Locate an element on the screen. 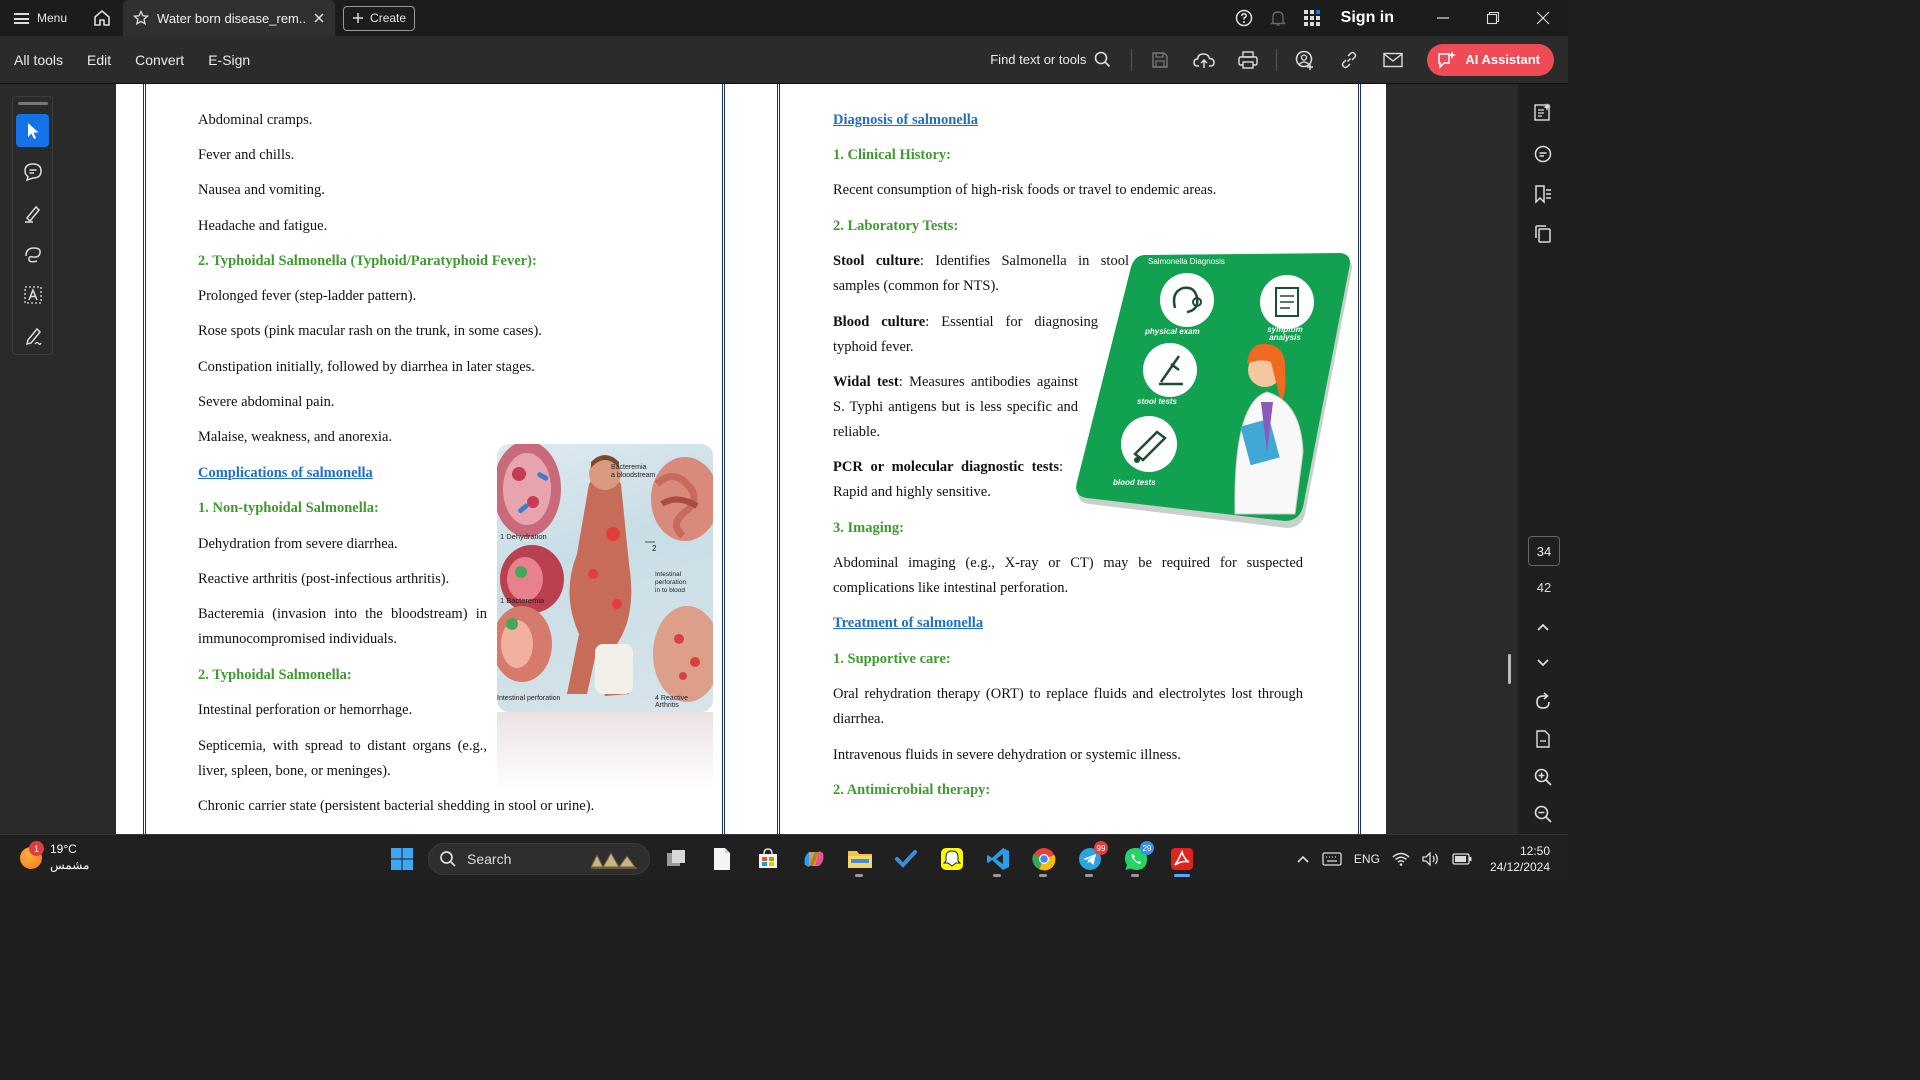 Image resolution: width=1920 pixels, height=1080 pixels. comments-panel-button is located at coordinates (1543, 154).